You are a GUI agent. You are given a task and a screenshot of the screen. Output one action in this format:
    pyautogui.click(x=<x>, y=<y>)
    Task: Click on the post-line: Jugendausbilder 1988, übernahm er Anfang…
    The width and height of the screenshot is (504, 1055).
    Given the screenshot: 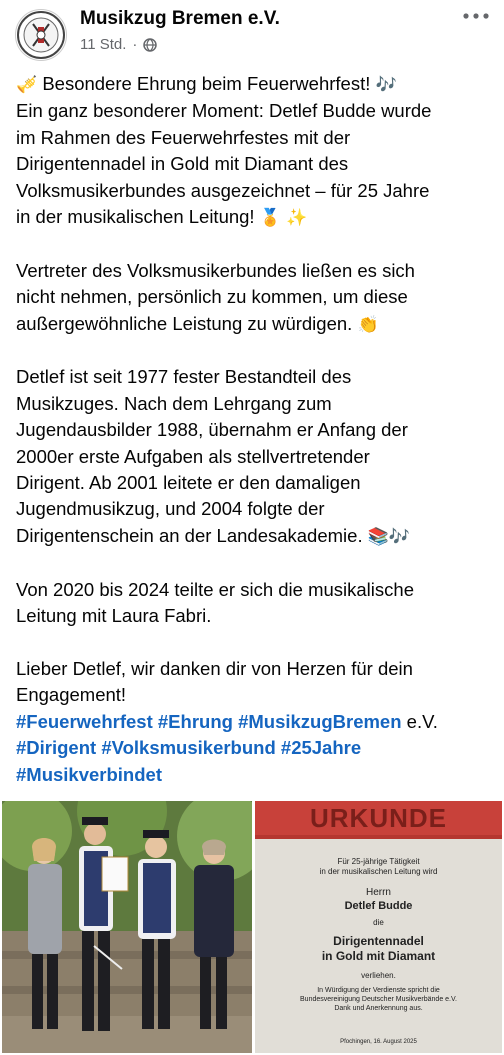 What is the action you would take?
    pyautogui.click(x=212, y=430)
    